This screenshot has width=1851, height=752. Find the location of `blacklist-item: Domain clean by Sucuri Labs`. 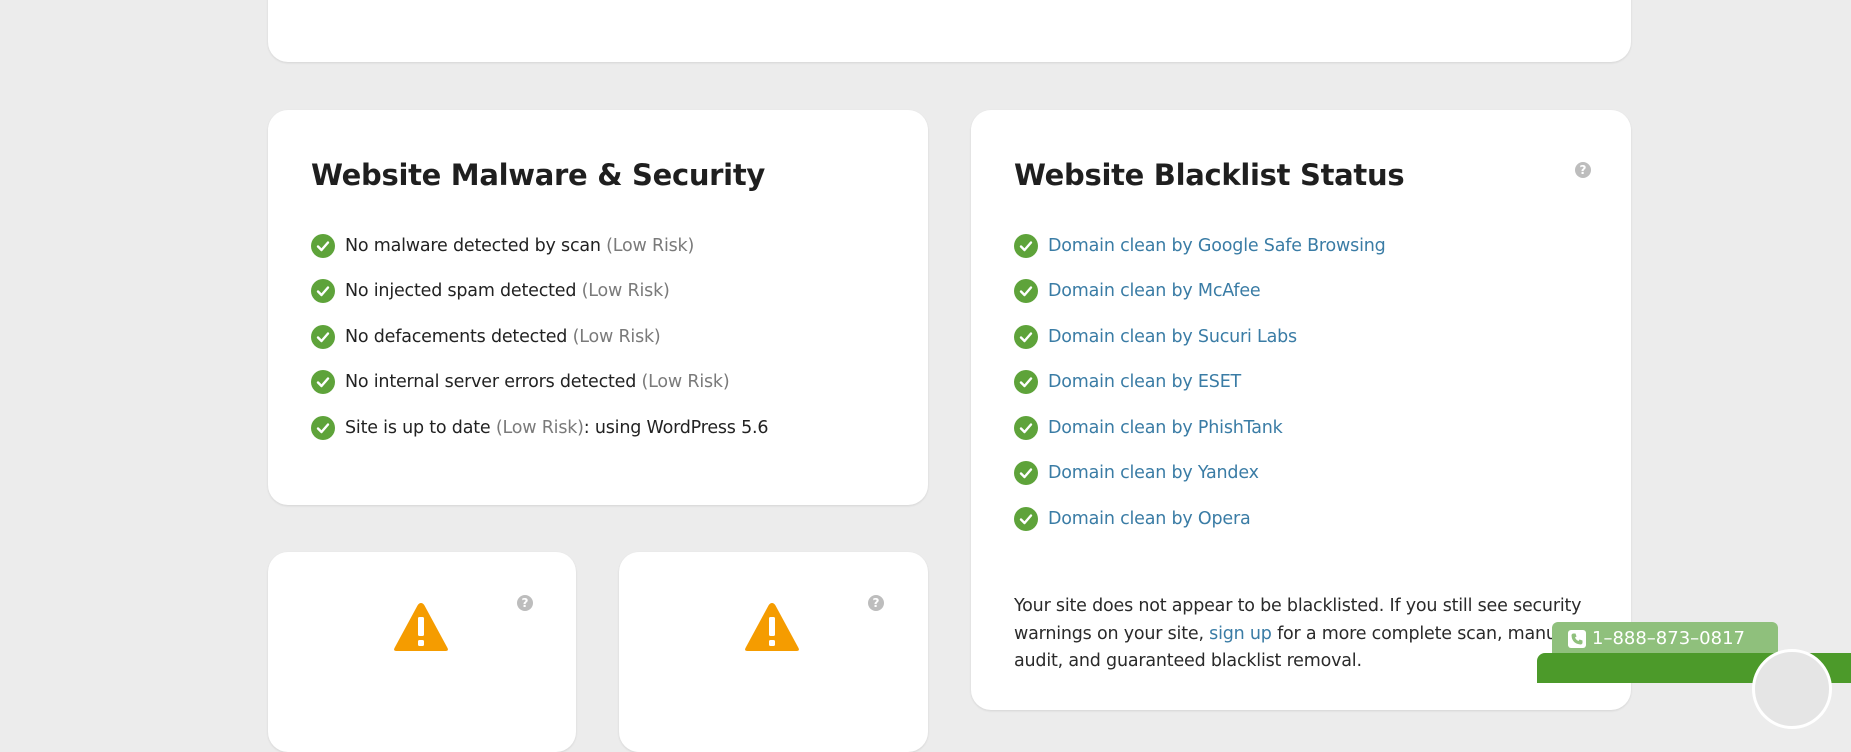

blacklist-item: Domain clean by Sucuri Labs is located at coordinates (1200, 337).